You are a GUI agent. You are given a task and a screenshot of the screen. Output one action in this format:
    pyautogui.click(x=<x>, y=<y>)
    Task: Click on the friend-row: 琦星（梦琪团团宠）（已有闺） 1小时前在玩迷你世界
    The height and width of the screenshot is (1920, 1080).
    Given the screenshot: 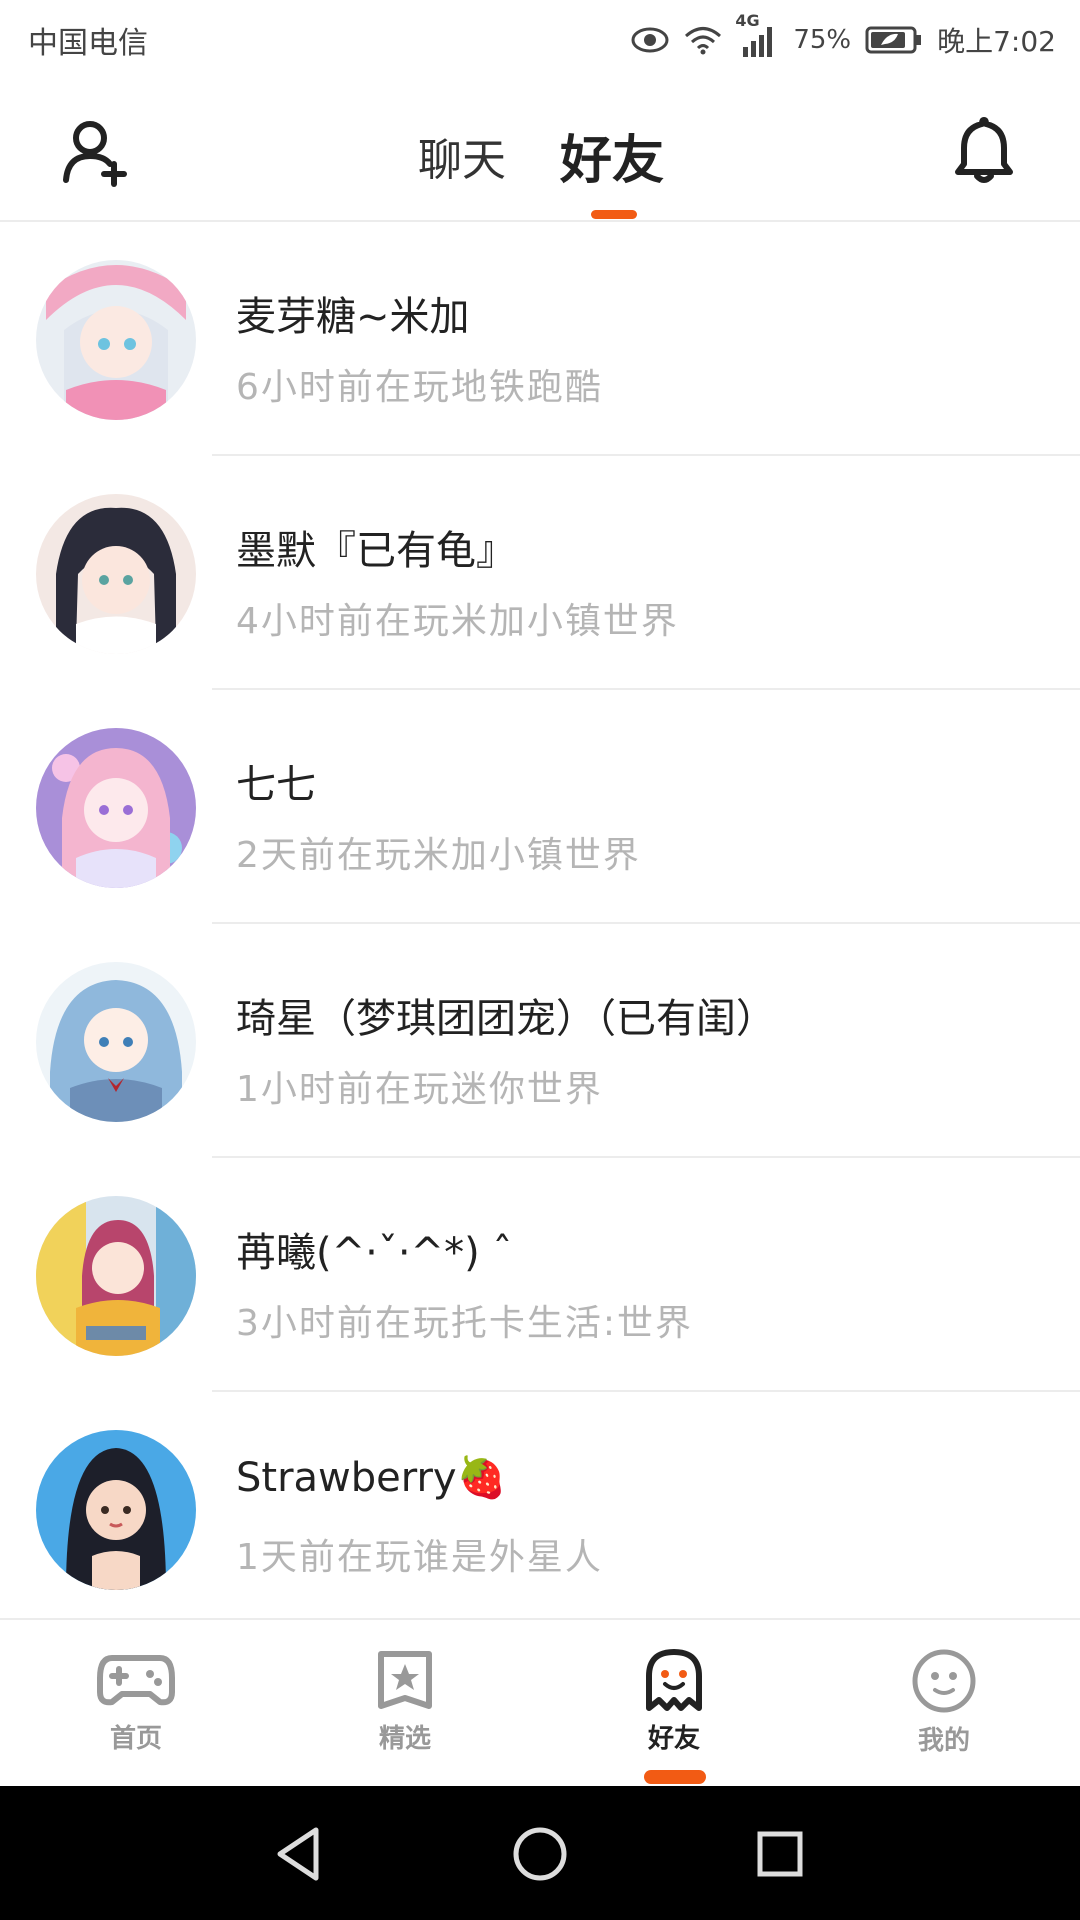 What is the action you would take?
    pyautogui.click(x=540, y=1041)
    